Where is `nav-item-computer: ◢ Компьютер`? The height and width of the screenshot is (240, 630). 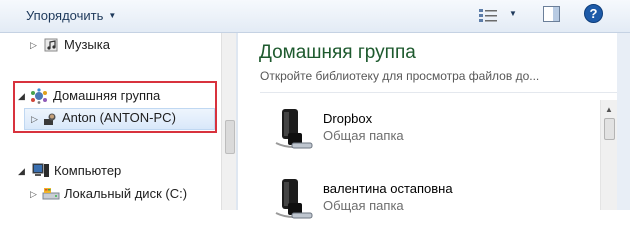
nav-item-computer: ◢ Компьютер is located at coordinates (107, 171).